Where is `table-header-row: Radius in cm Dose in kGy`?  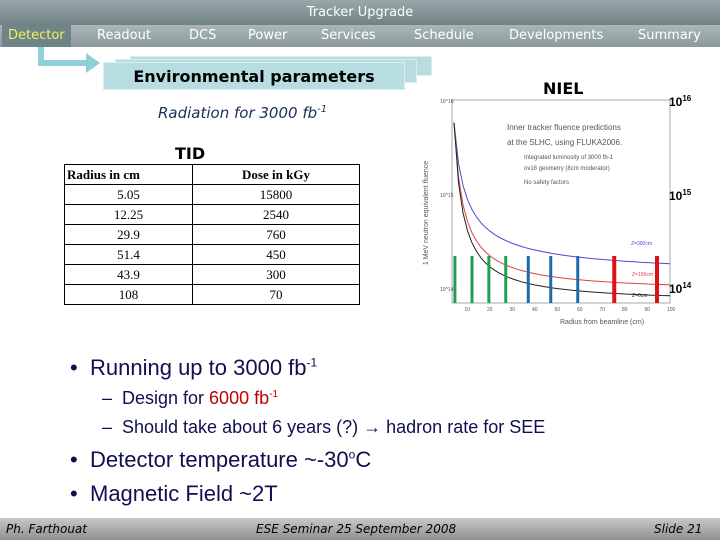 table-header-row: Radius in cm Dose in kGy is located at coordinates (212, 174).